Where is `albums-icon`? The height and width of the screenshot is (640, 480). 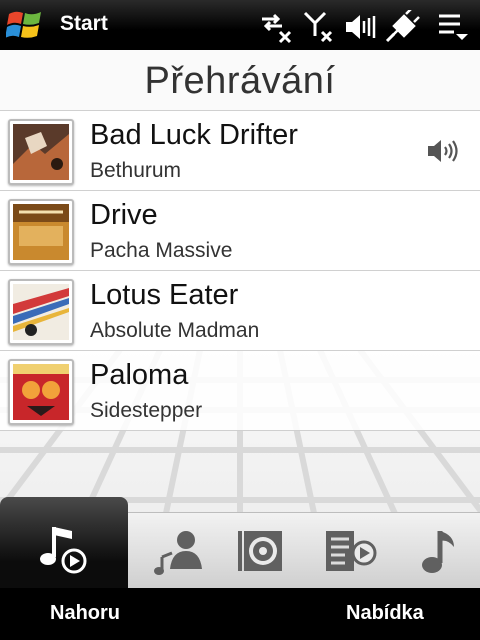 albums-icon is located at coordinates (260, 551).